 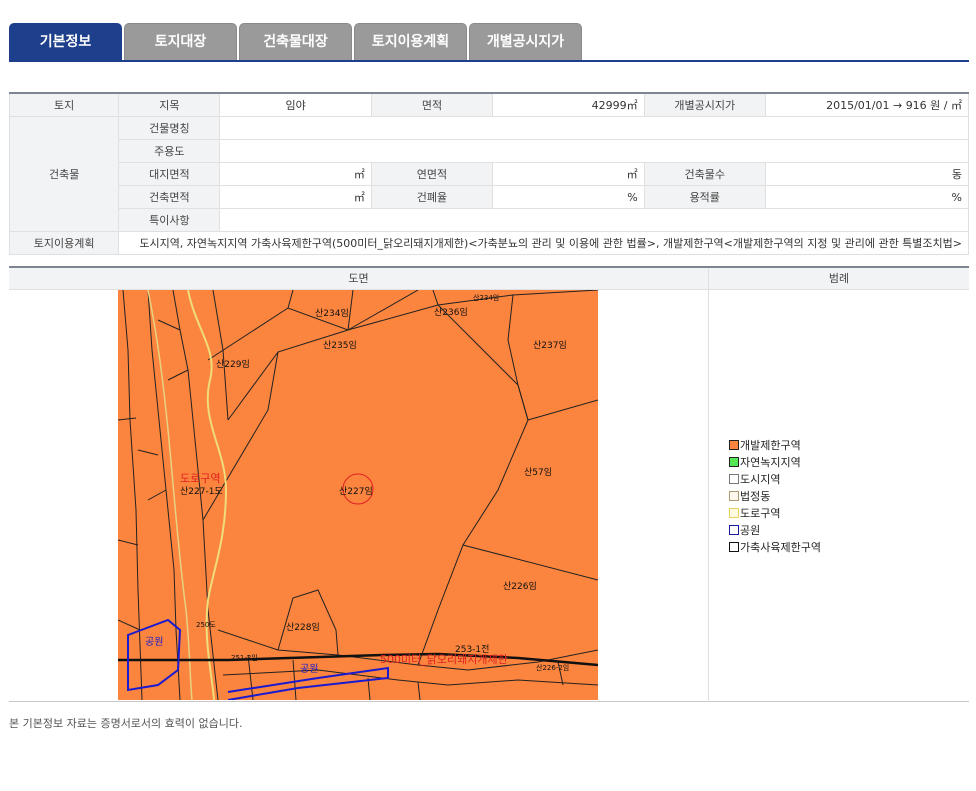 What do you see at coordinates (568, 104) in the screenshot?
I see `area-value: 42999㎡` at bounding box center [568, 104].